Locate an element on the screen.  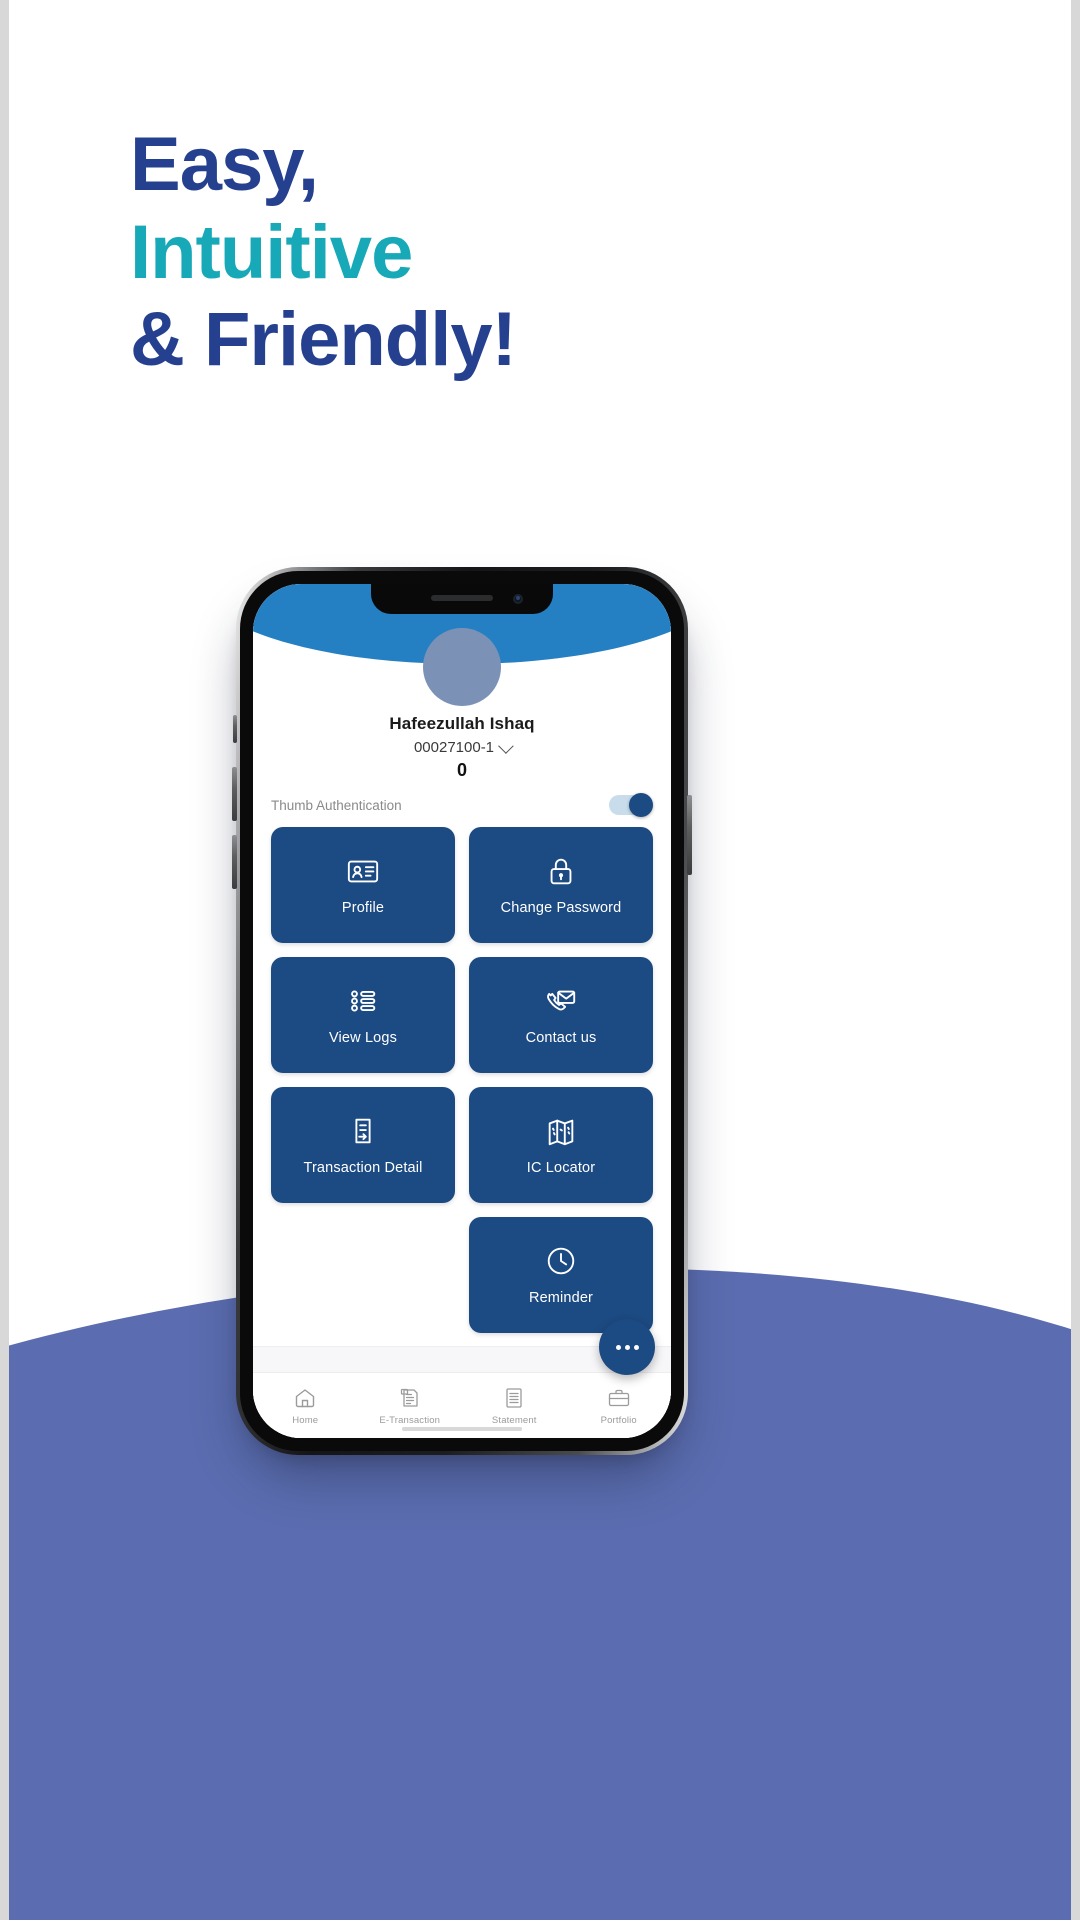
headline-line-1: Easy, is located at coordinates (224, 164).